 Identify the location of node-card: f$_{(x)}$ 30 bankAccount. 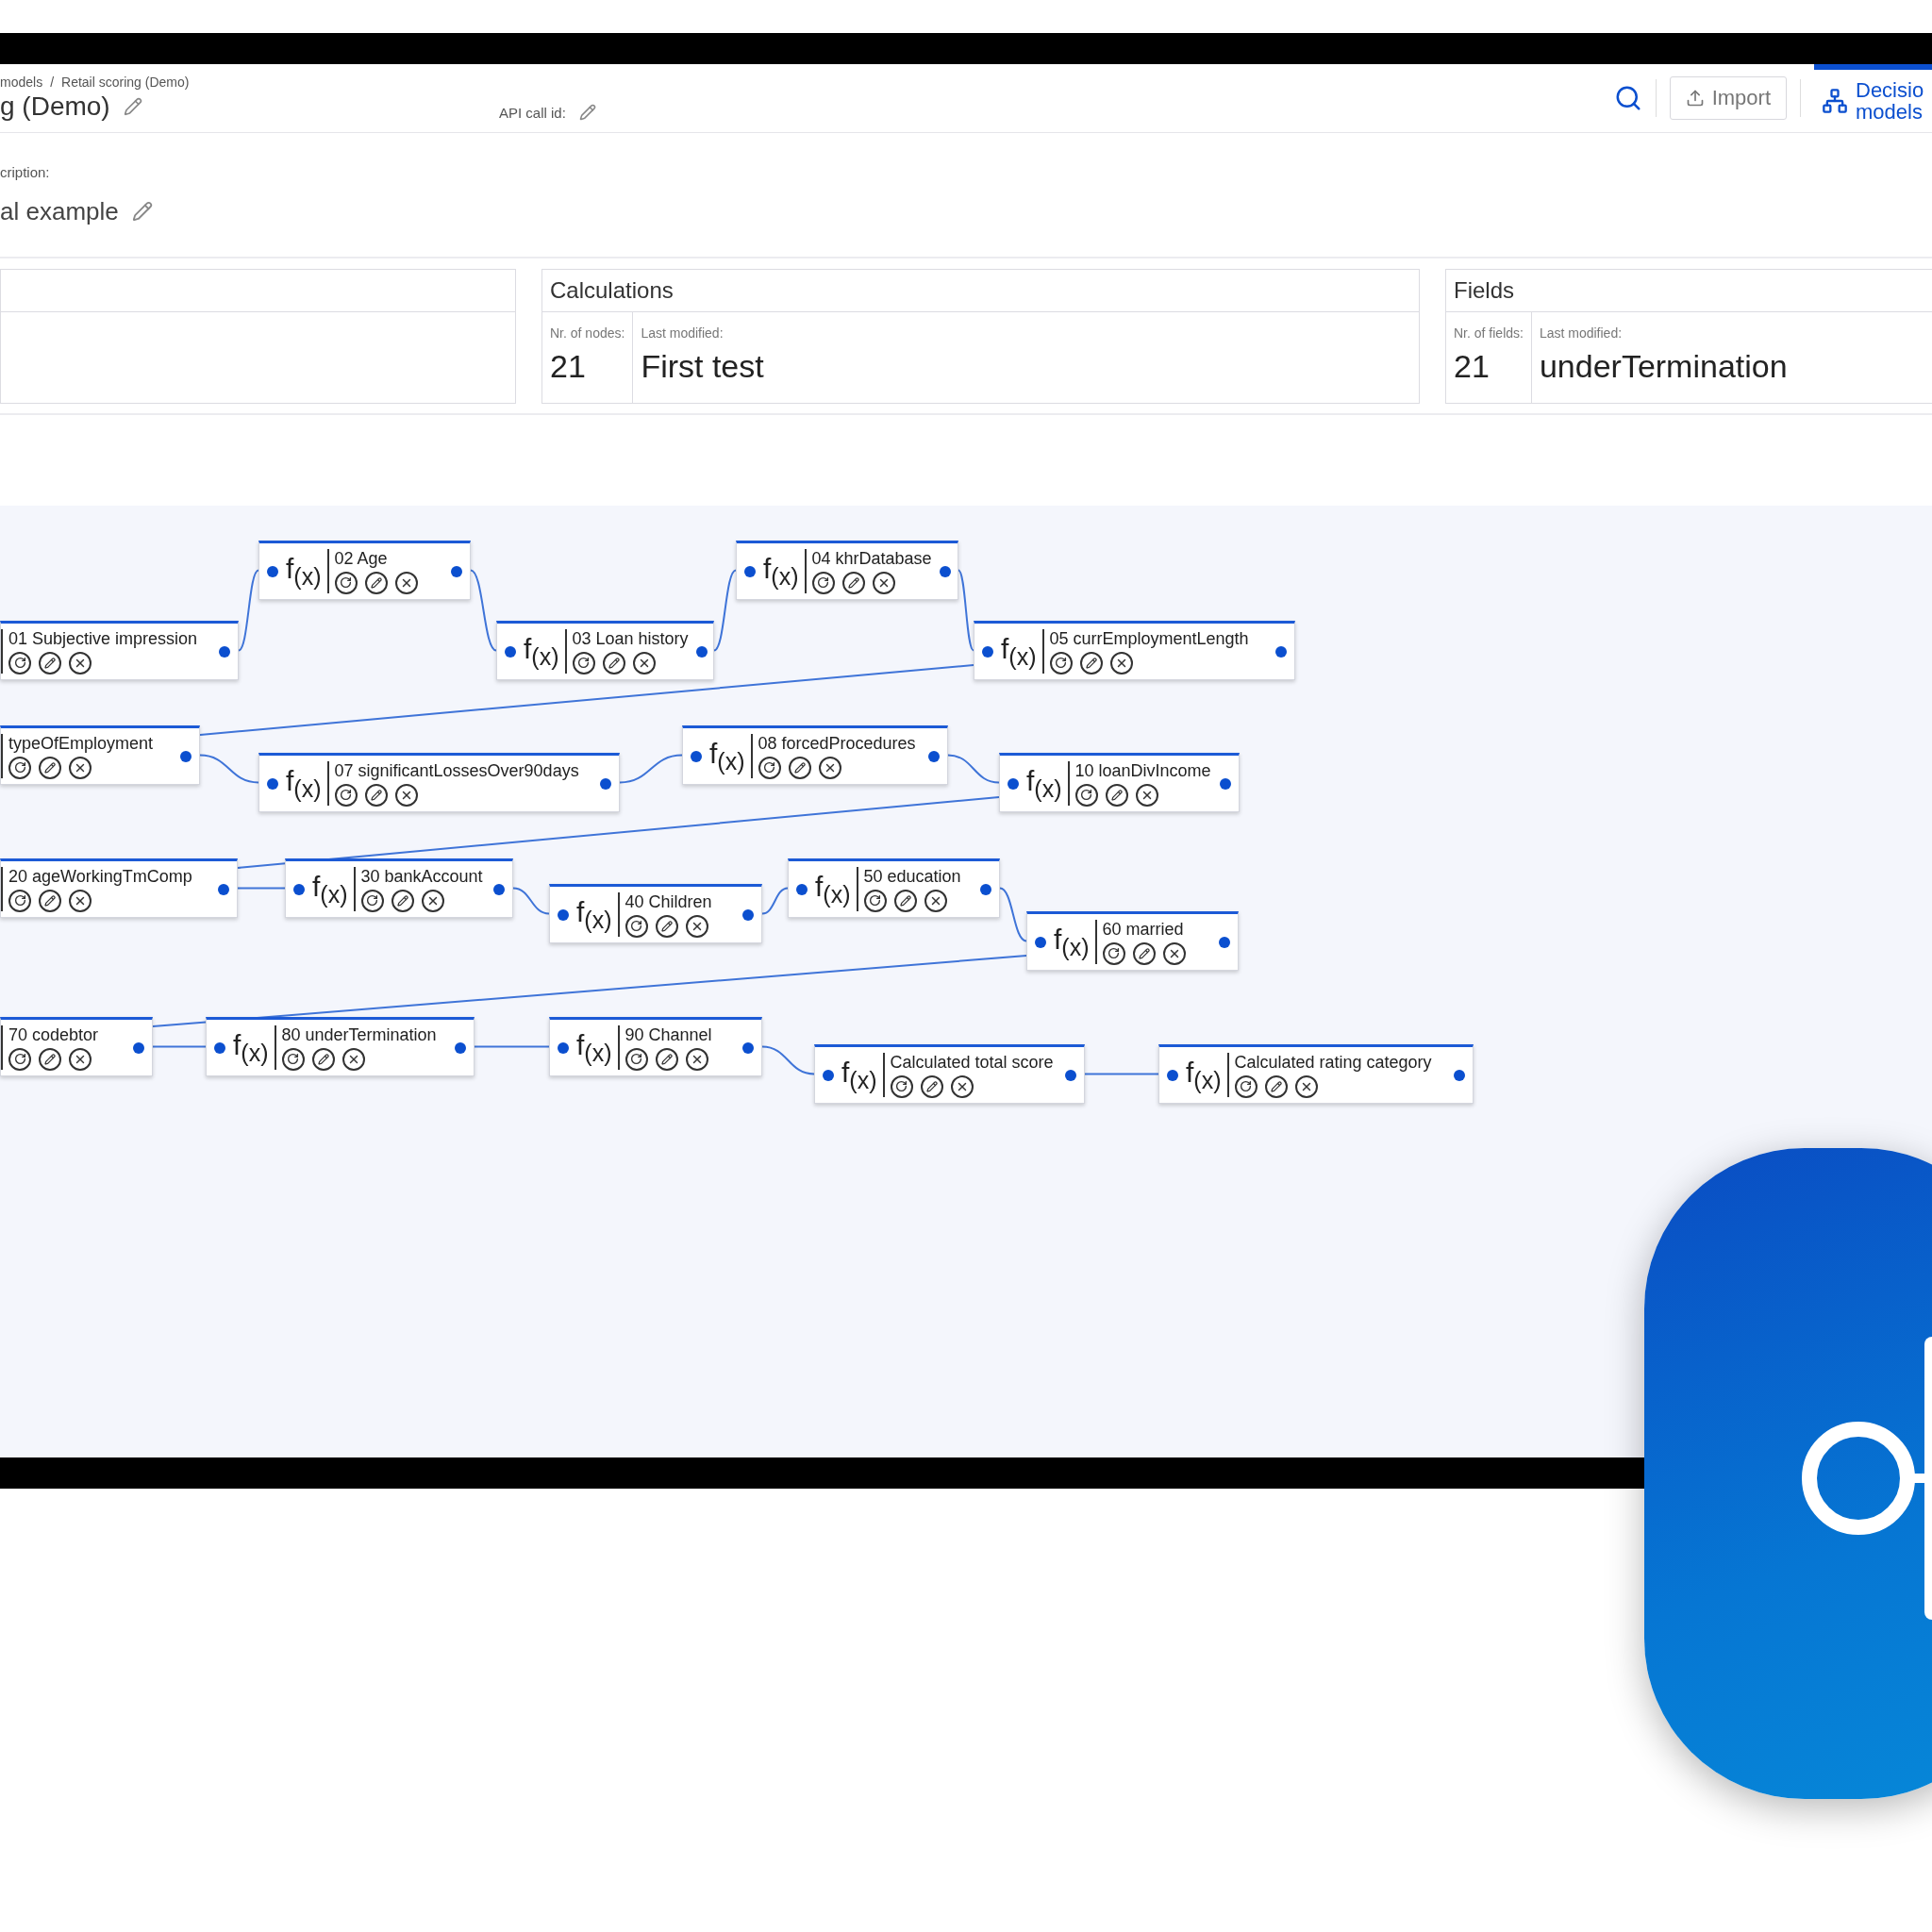
(399, 888).